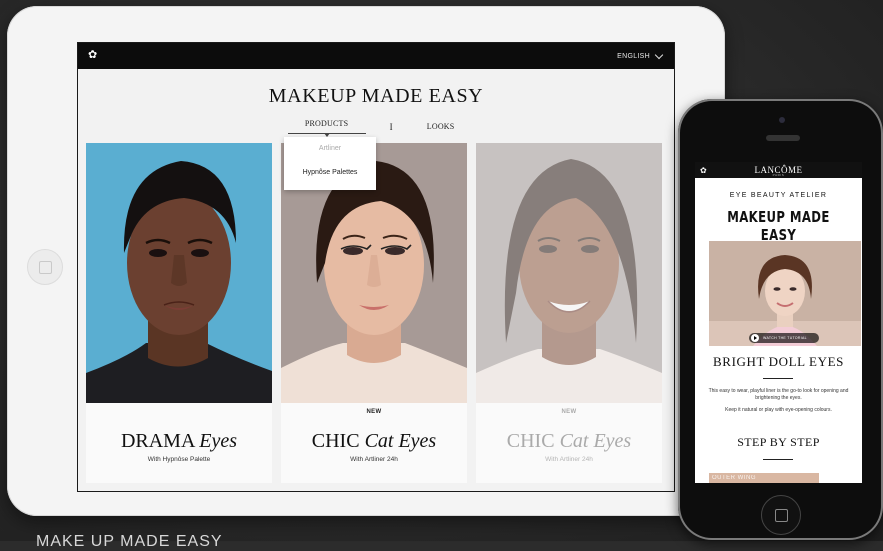  Describe the element at coordinates (218, 441) in the screenshot. I see `card-title-italic: Eyes` at that location.